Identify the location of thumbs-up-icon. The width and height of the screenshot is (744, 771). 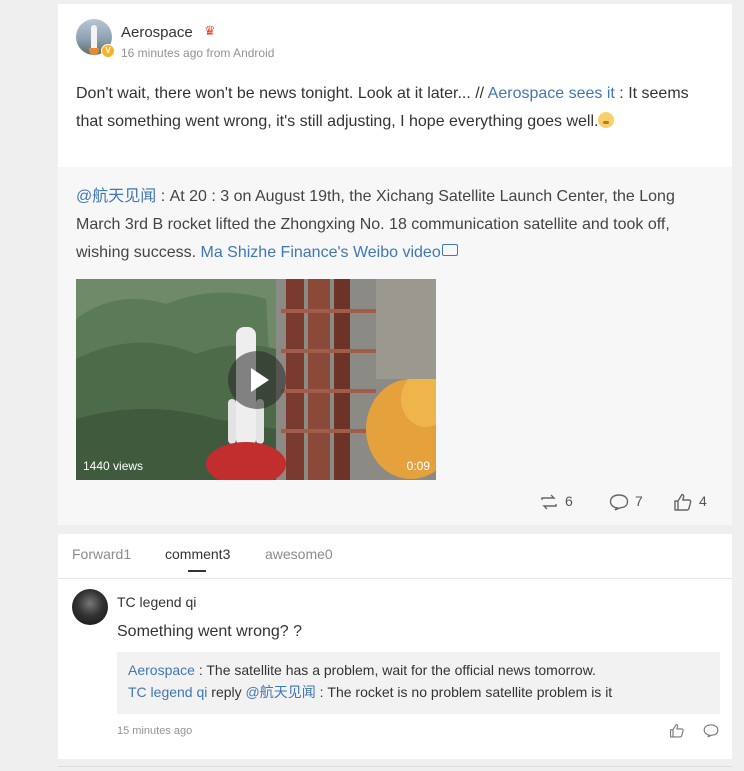
(683, 502).